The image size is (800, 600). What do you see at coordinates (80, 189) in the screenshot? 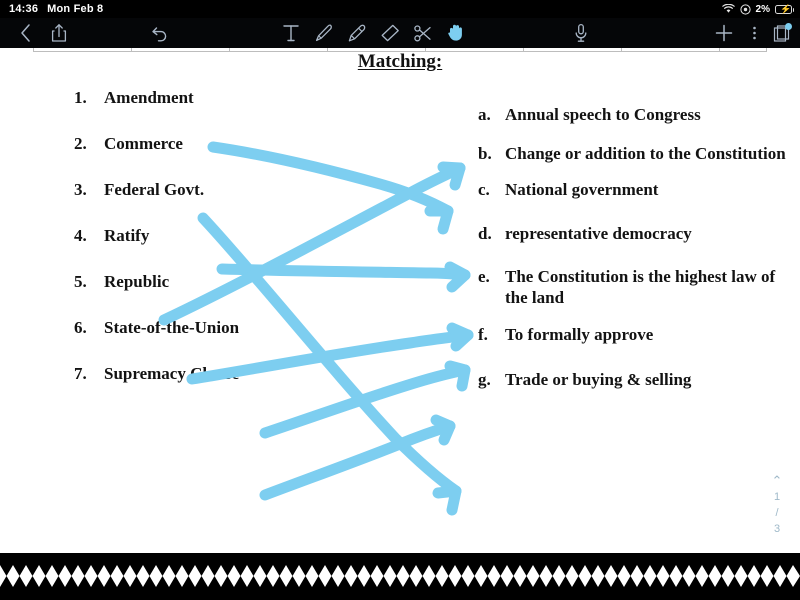
I see `term-marker: 3.` at bounding box center [80, 189].